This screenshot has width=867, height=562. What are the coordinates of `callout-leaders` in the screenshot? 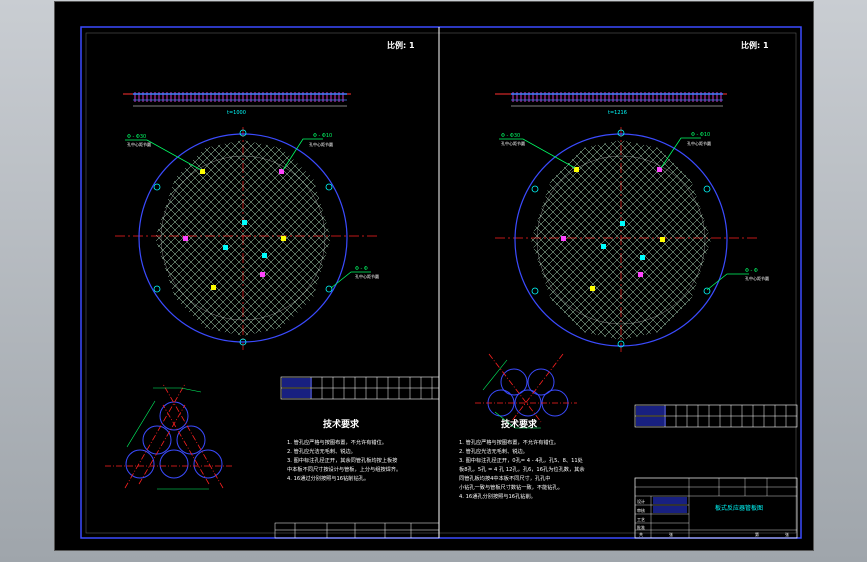 It's located at (248, 213).